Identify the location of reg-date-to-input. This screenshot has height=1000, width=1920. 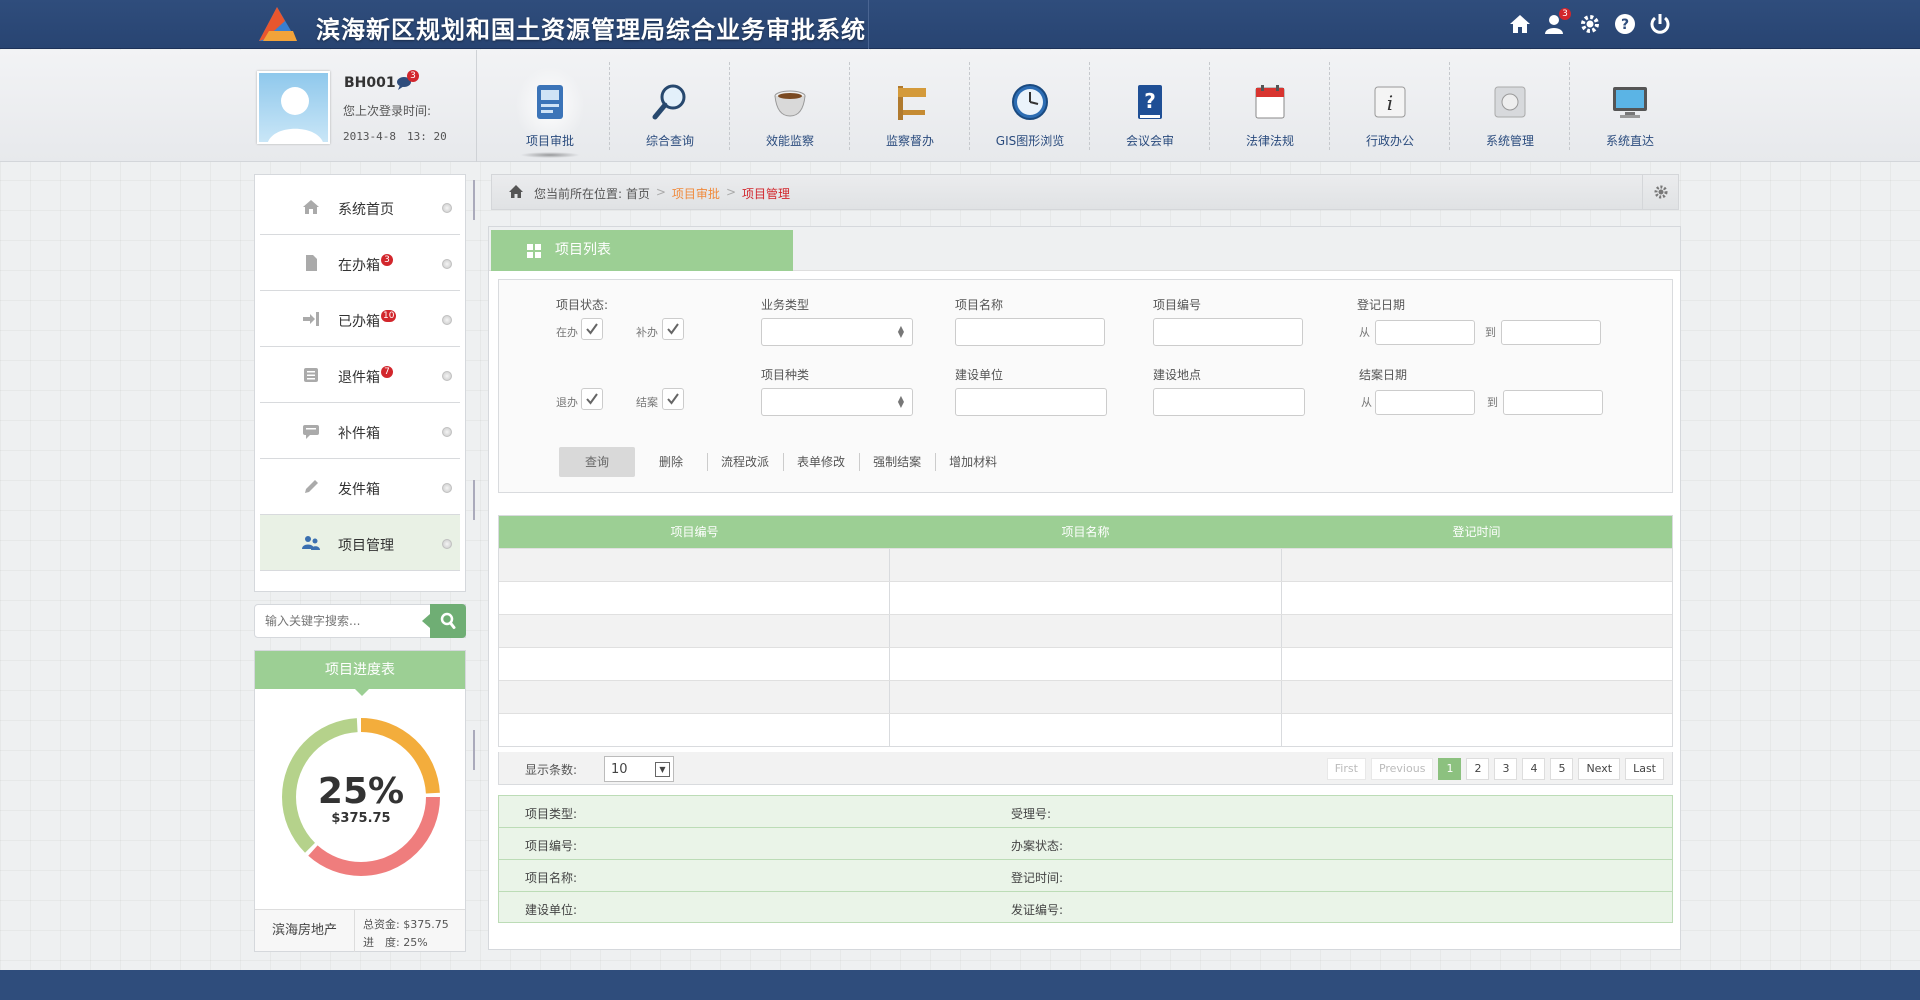
(1551, 332).